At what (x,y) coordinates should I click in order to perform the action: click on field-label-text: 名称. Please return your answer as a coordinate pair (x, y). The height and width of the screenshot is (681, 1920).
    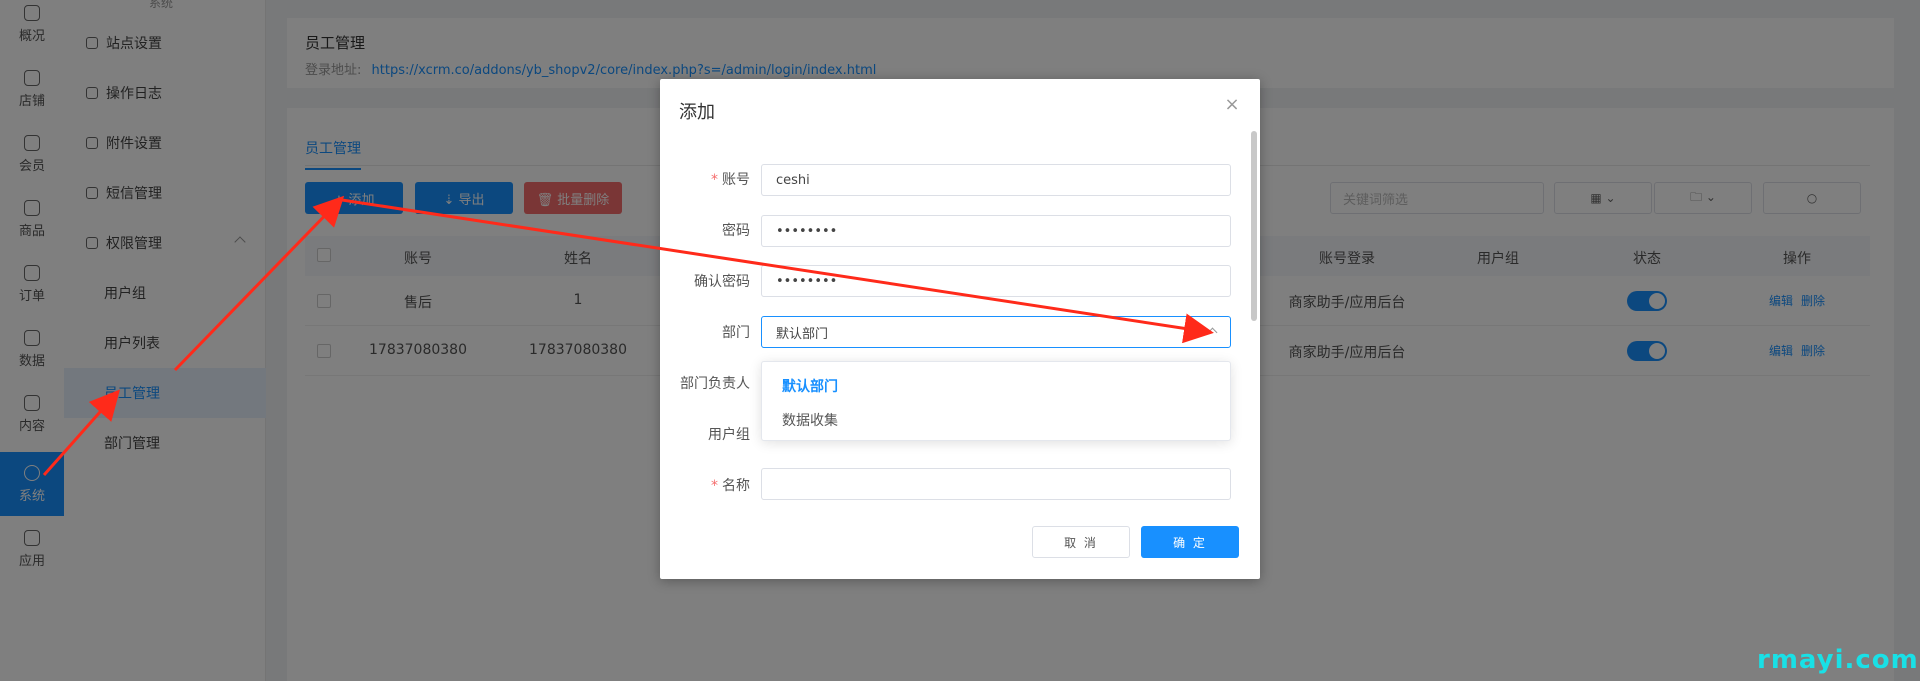
    Looking at the image, I should click on (736, 486).